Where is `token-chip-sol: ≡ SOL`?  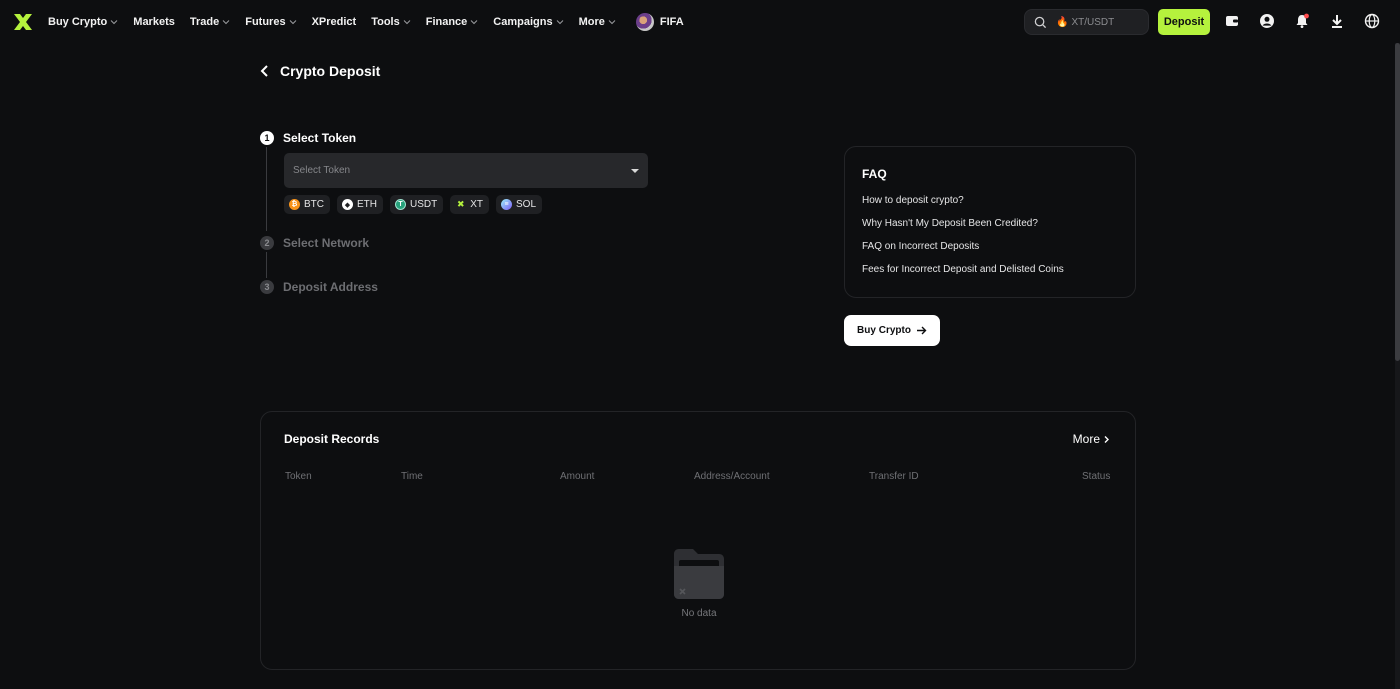
token-chip-sol: ≡ SOL is located at coordinates (519, 204).